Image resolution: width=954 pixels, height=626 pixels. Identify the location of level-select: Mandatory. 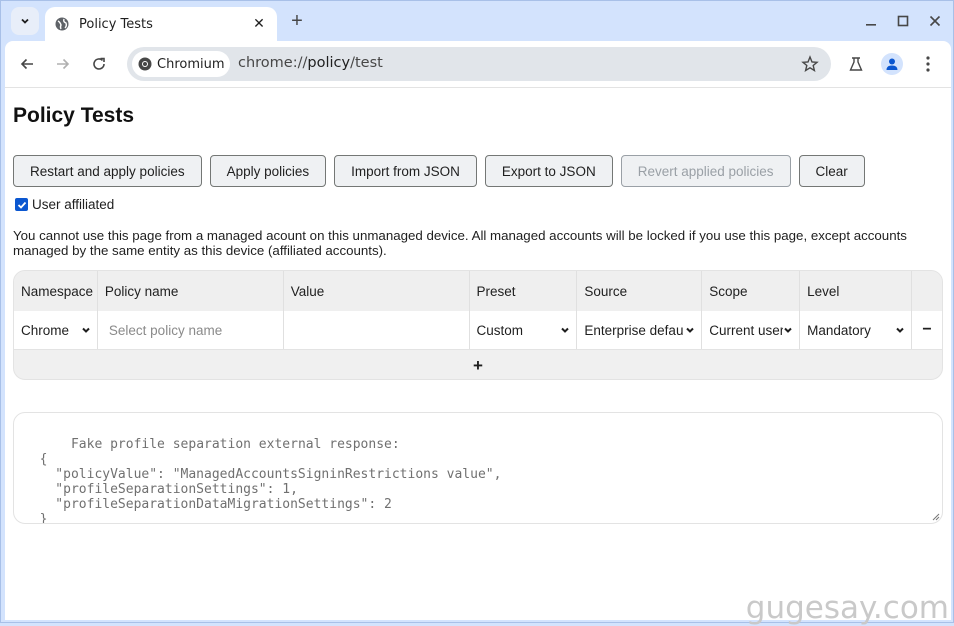
(856, 330).